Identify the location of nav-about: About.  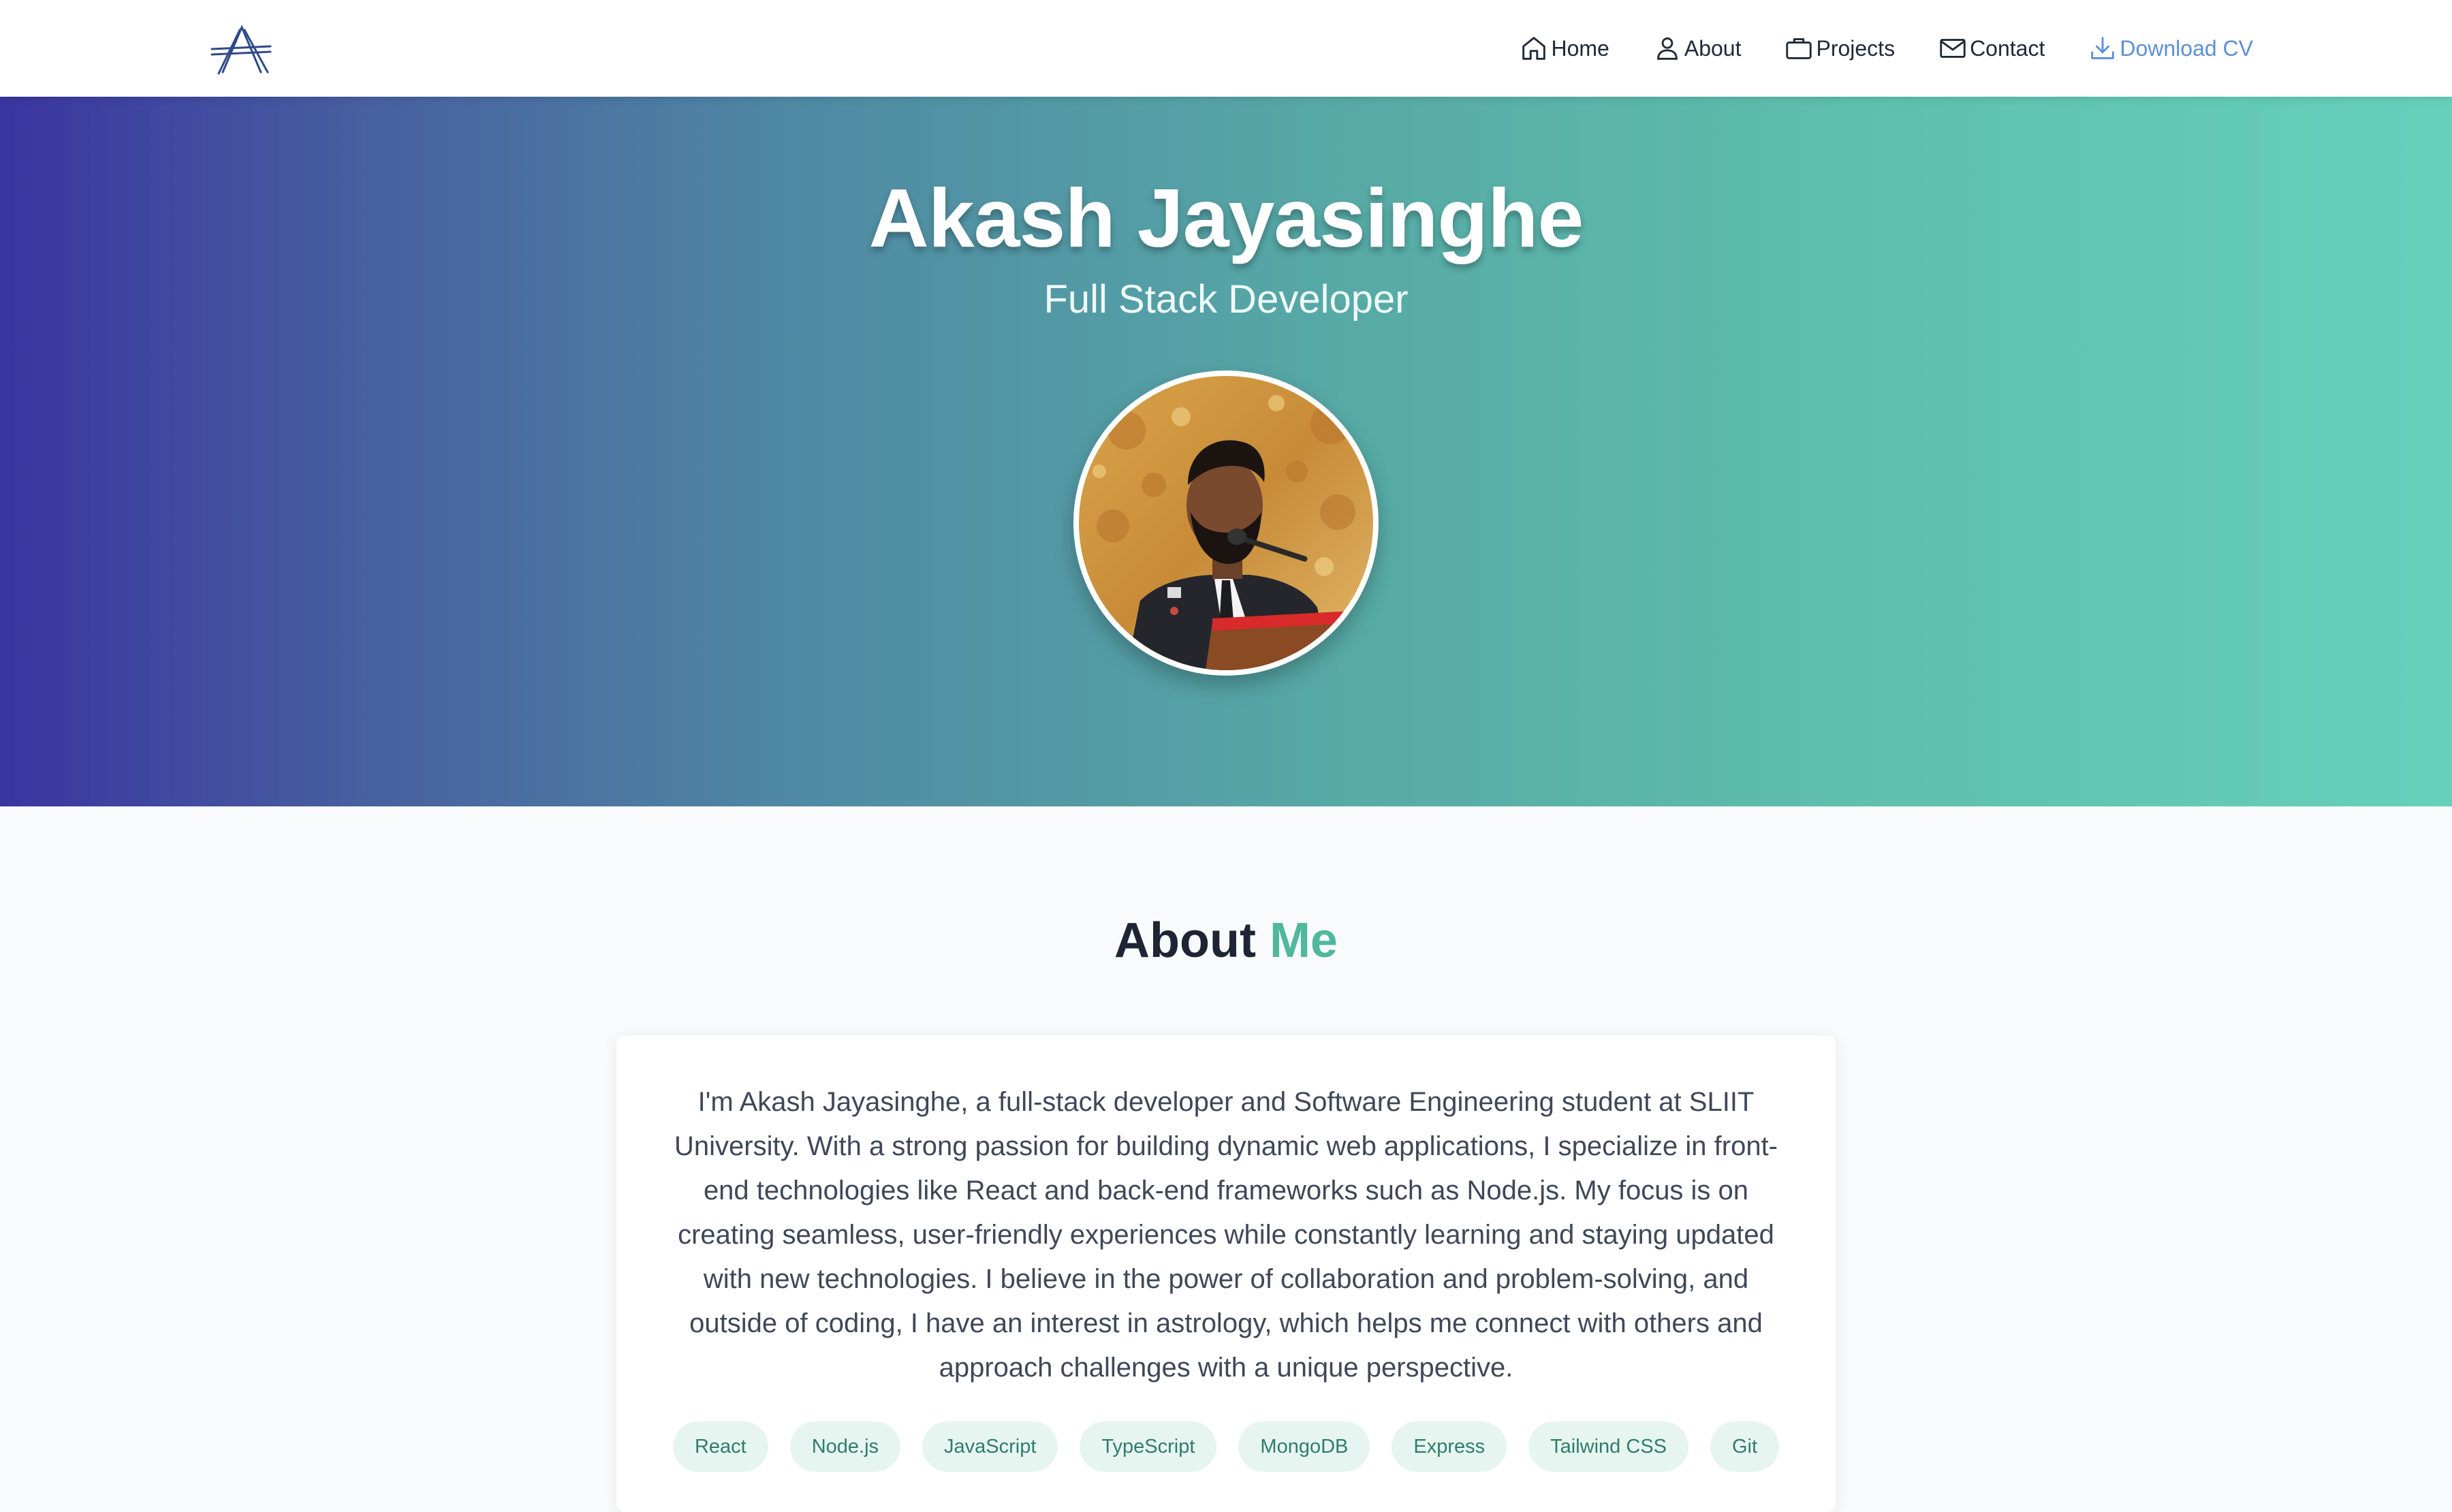
(1697, 48).